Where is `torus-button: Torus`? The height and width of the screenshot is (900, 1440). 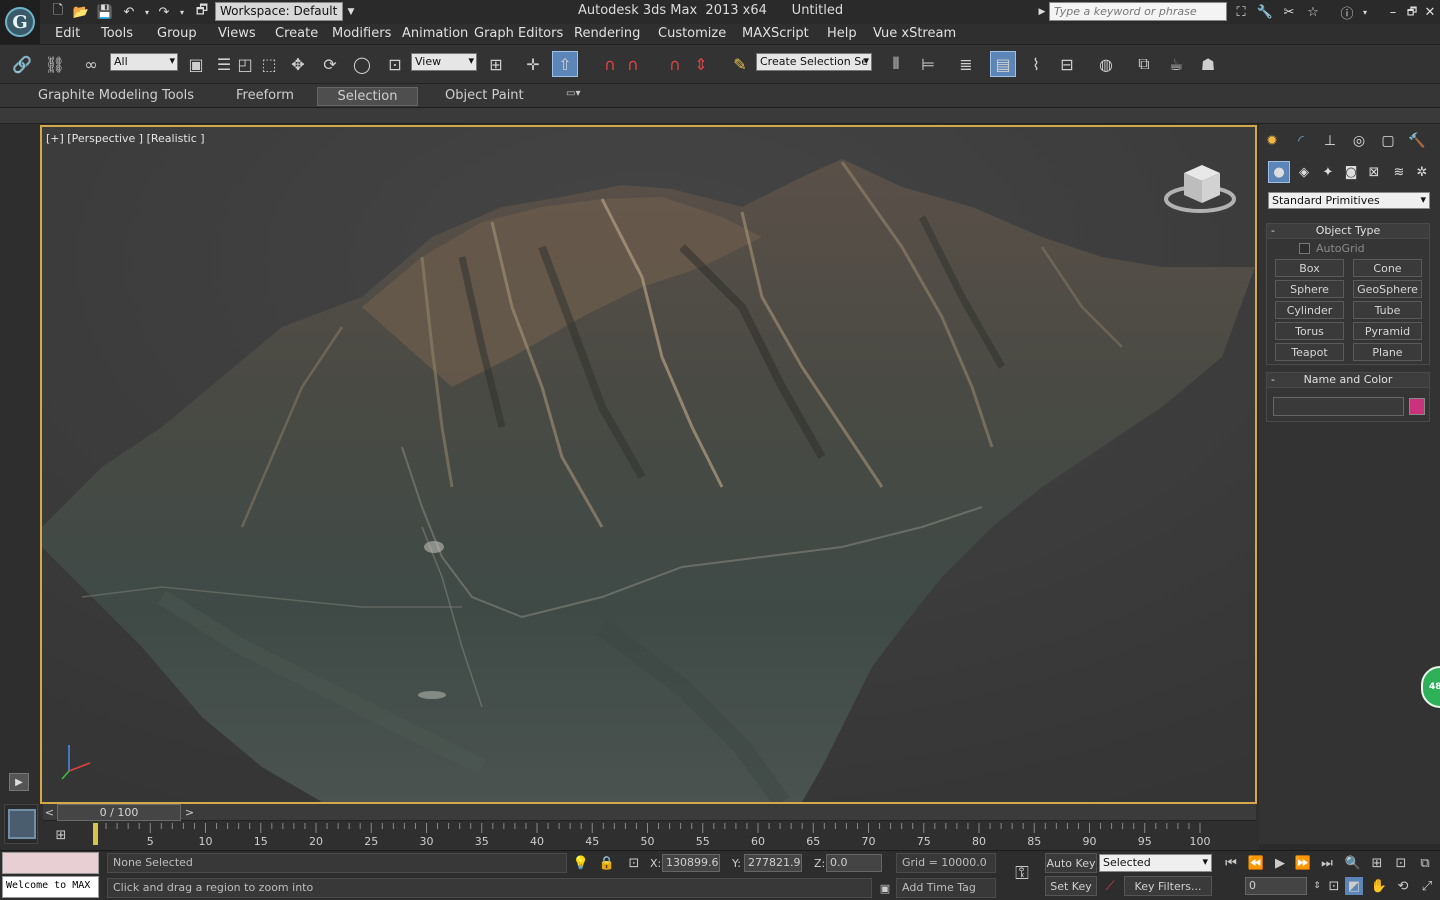
torus-button: Torus is located at coordinates (1309, 331).